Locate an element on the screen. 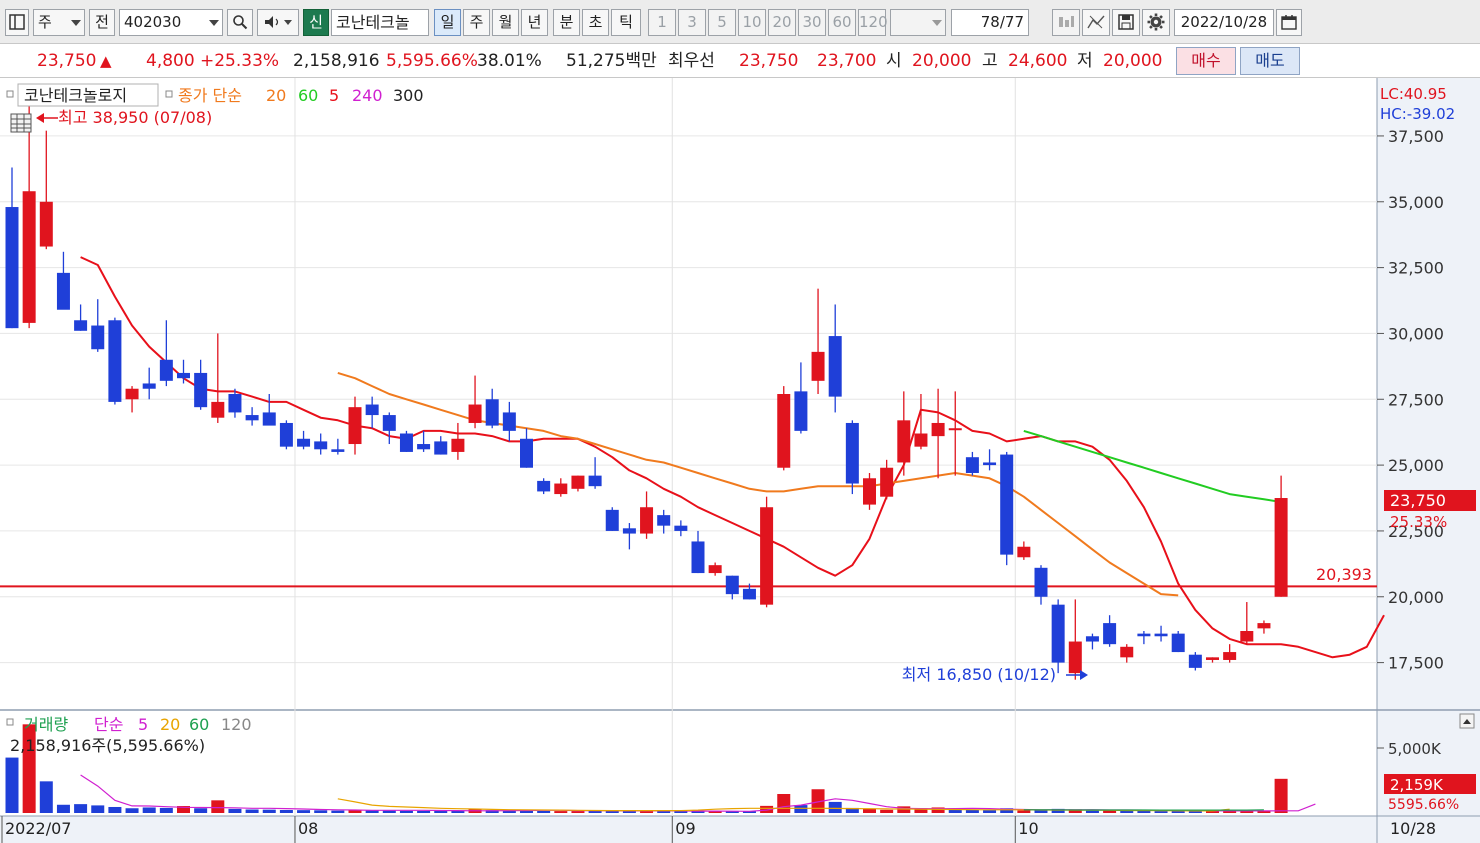 Image resolution: width=1480 pixels, height=843 pixels. volume-panel-collapse-icon is located at coordinates (1467, 721).